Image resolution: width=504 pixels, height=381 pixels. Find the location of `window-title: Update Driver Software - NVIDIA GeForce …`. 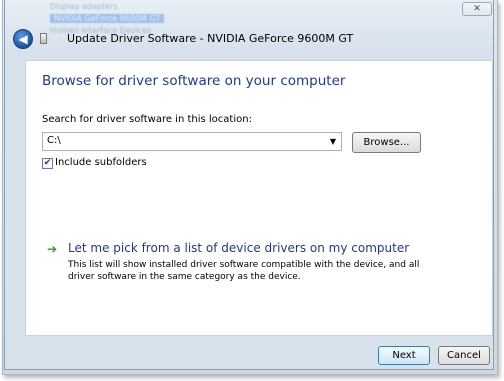

window-title: Update Driver Software - NVIDIA GeForce … is located at coordinates (210, 38).